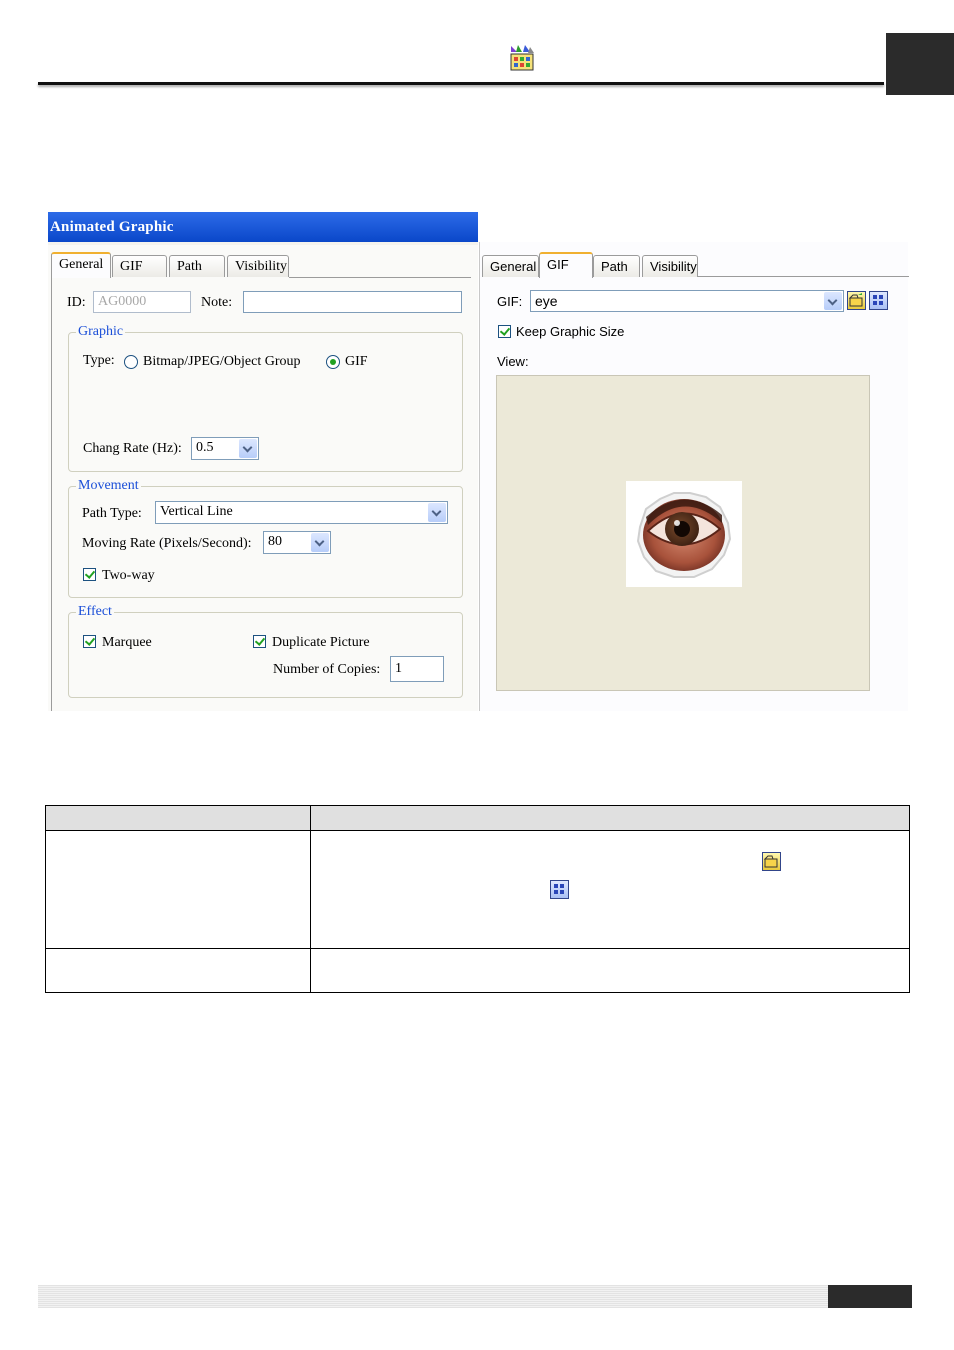 This screenshot has height=1350, width=954. What do you see at coordinates (81, 265) in the screenshot?
I see `tab-general: General` at bounding box center [81, 265].